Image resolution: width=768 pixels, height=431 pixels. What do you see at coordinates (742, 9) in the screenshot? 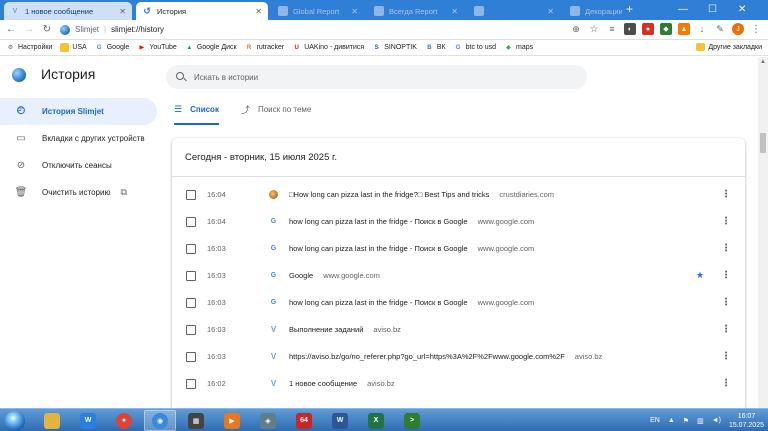
I see `close-window-icon: ✕` at bounding box center [742, 9].